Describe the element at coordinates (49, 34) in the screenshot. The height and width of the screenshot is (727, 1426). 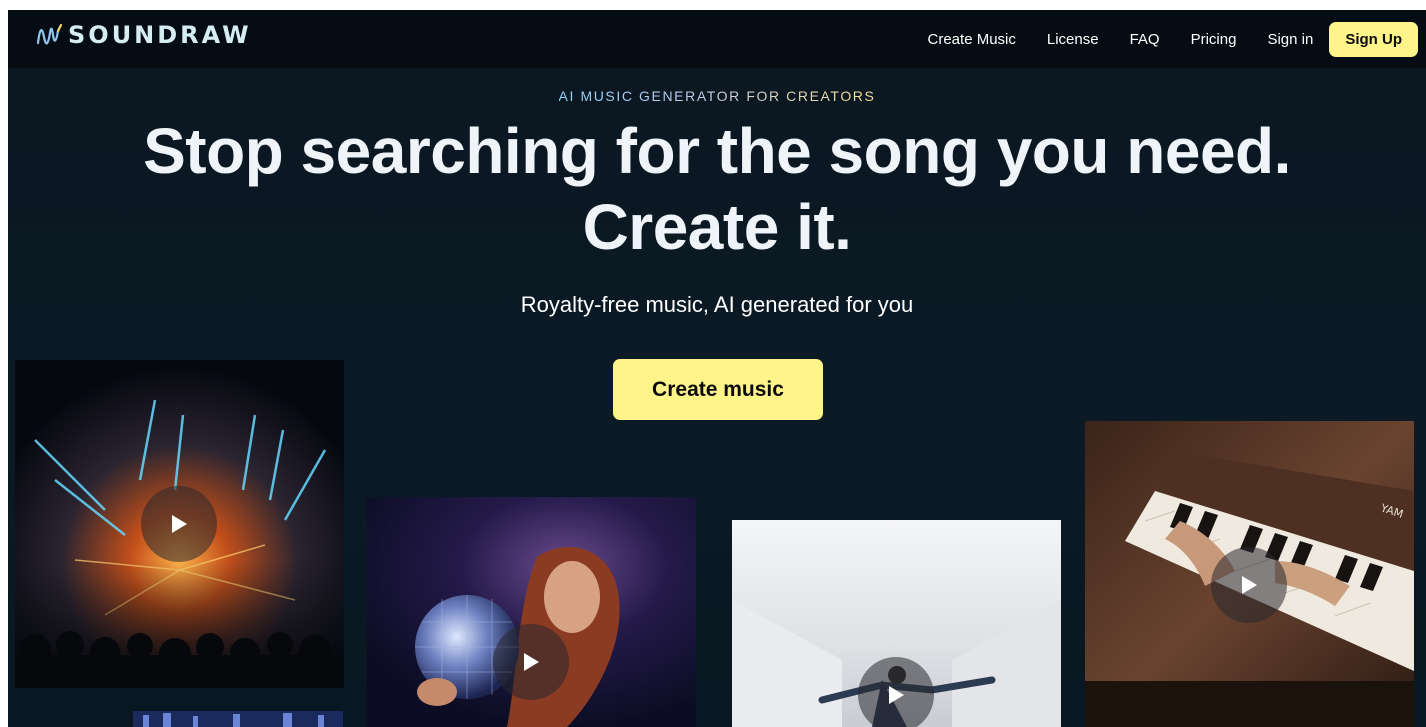
I see `waveform-logo-icon` at that location.